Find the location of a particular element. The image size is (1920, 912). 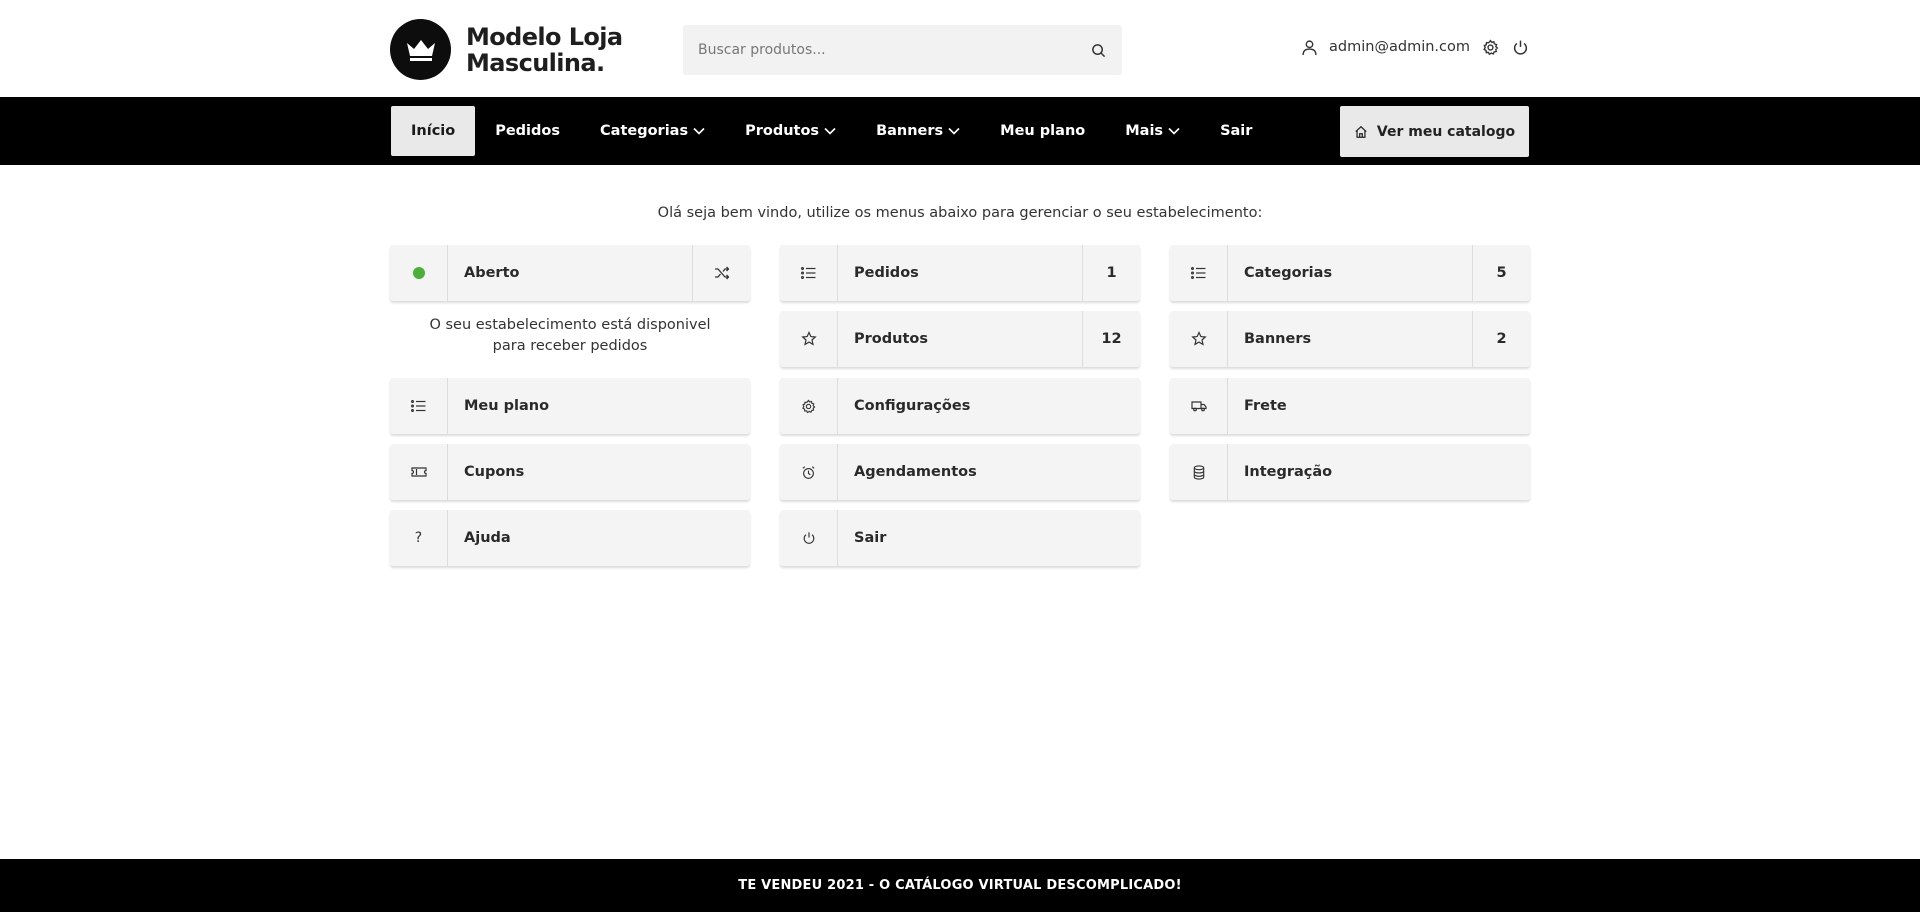

nav-item-mais: Mais is located at coordinates (1152, 131).